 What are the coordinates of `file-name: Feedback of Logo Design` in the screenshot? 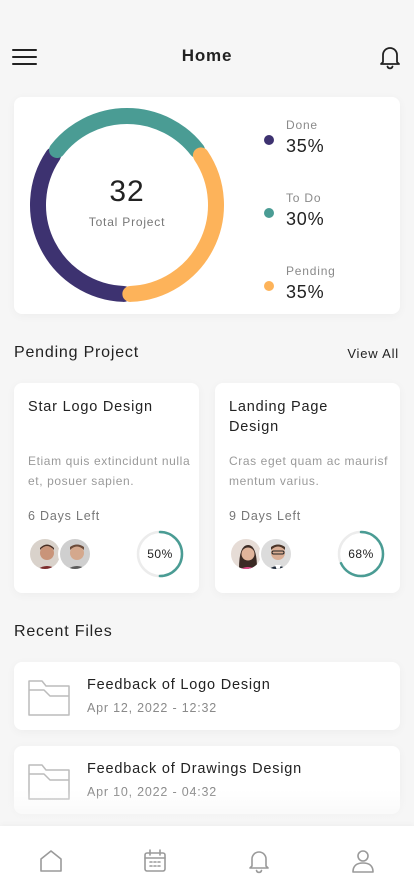 It's located at (179, 685).